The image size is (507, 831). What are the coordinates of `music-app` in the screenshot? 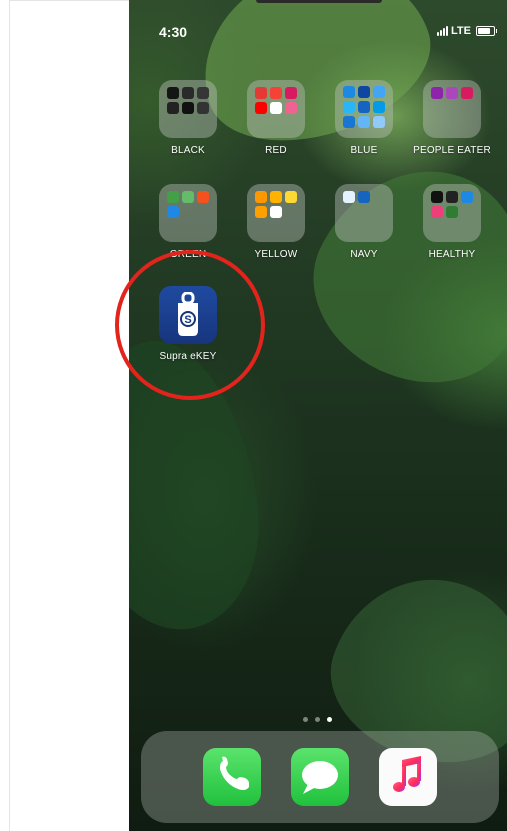 It's located at (408, 777).